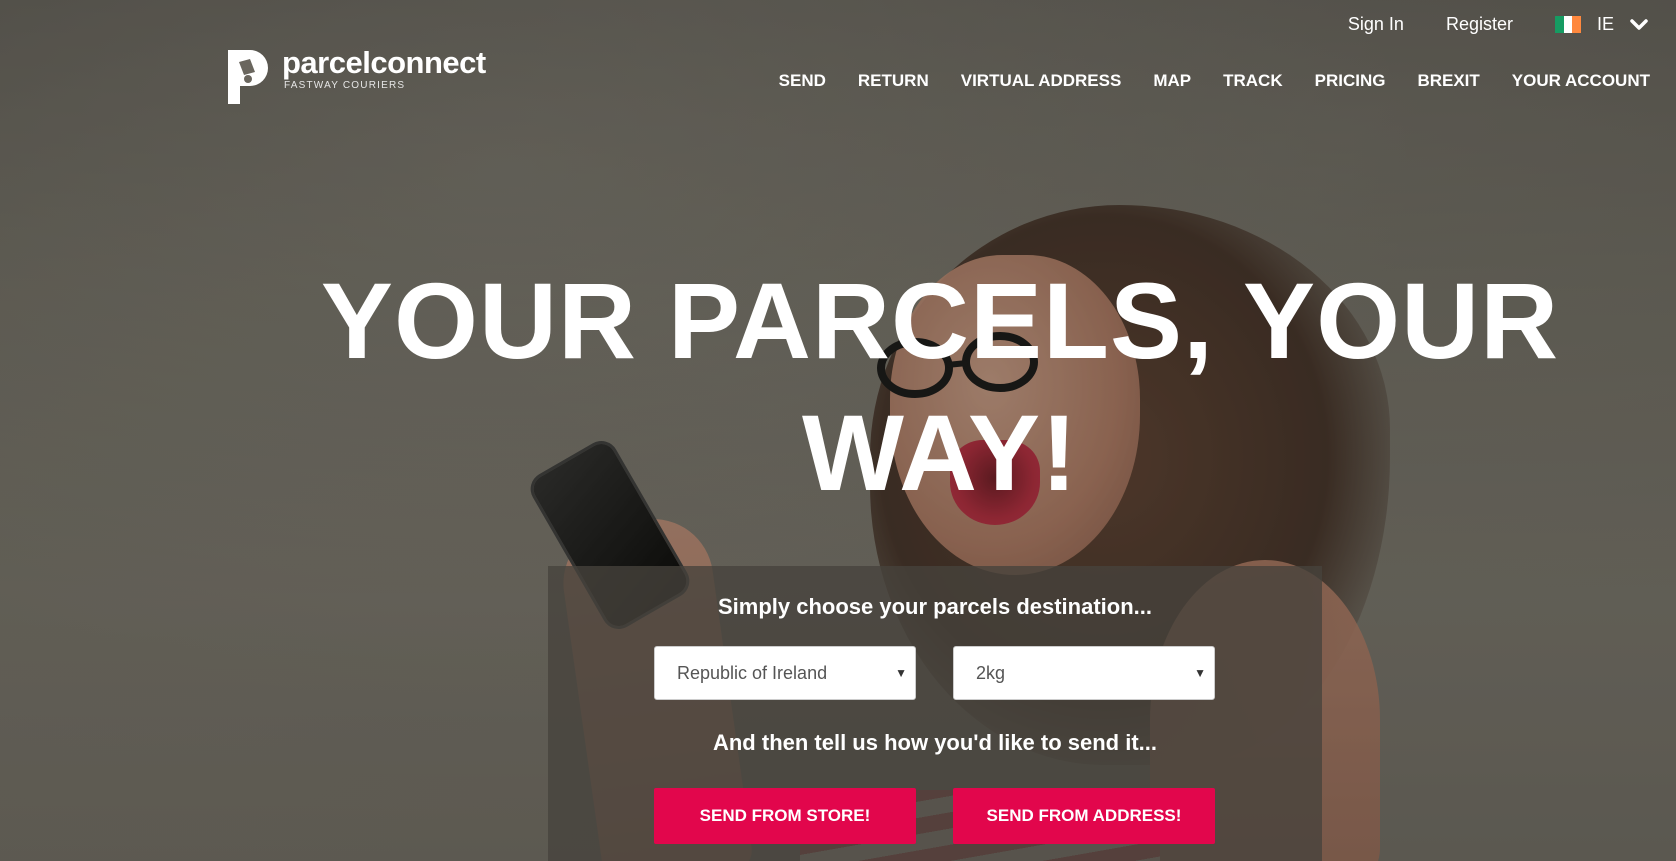  Describe the element at coordinates (1567, 24) in the screenshot. I see `ireland-flag-icon` at that location.